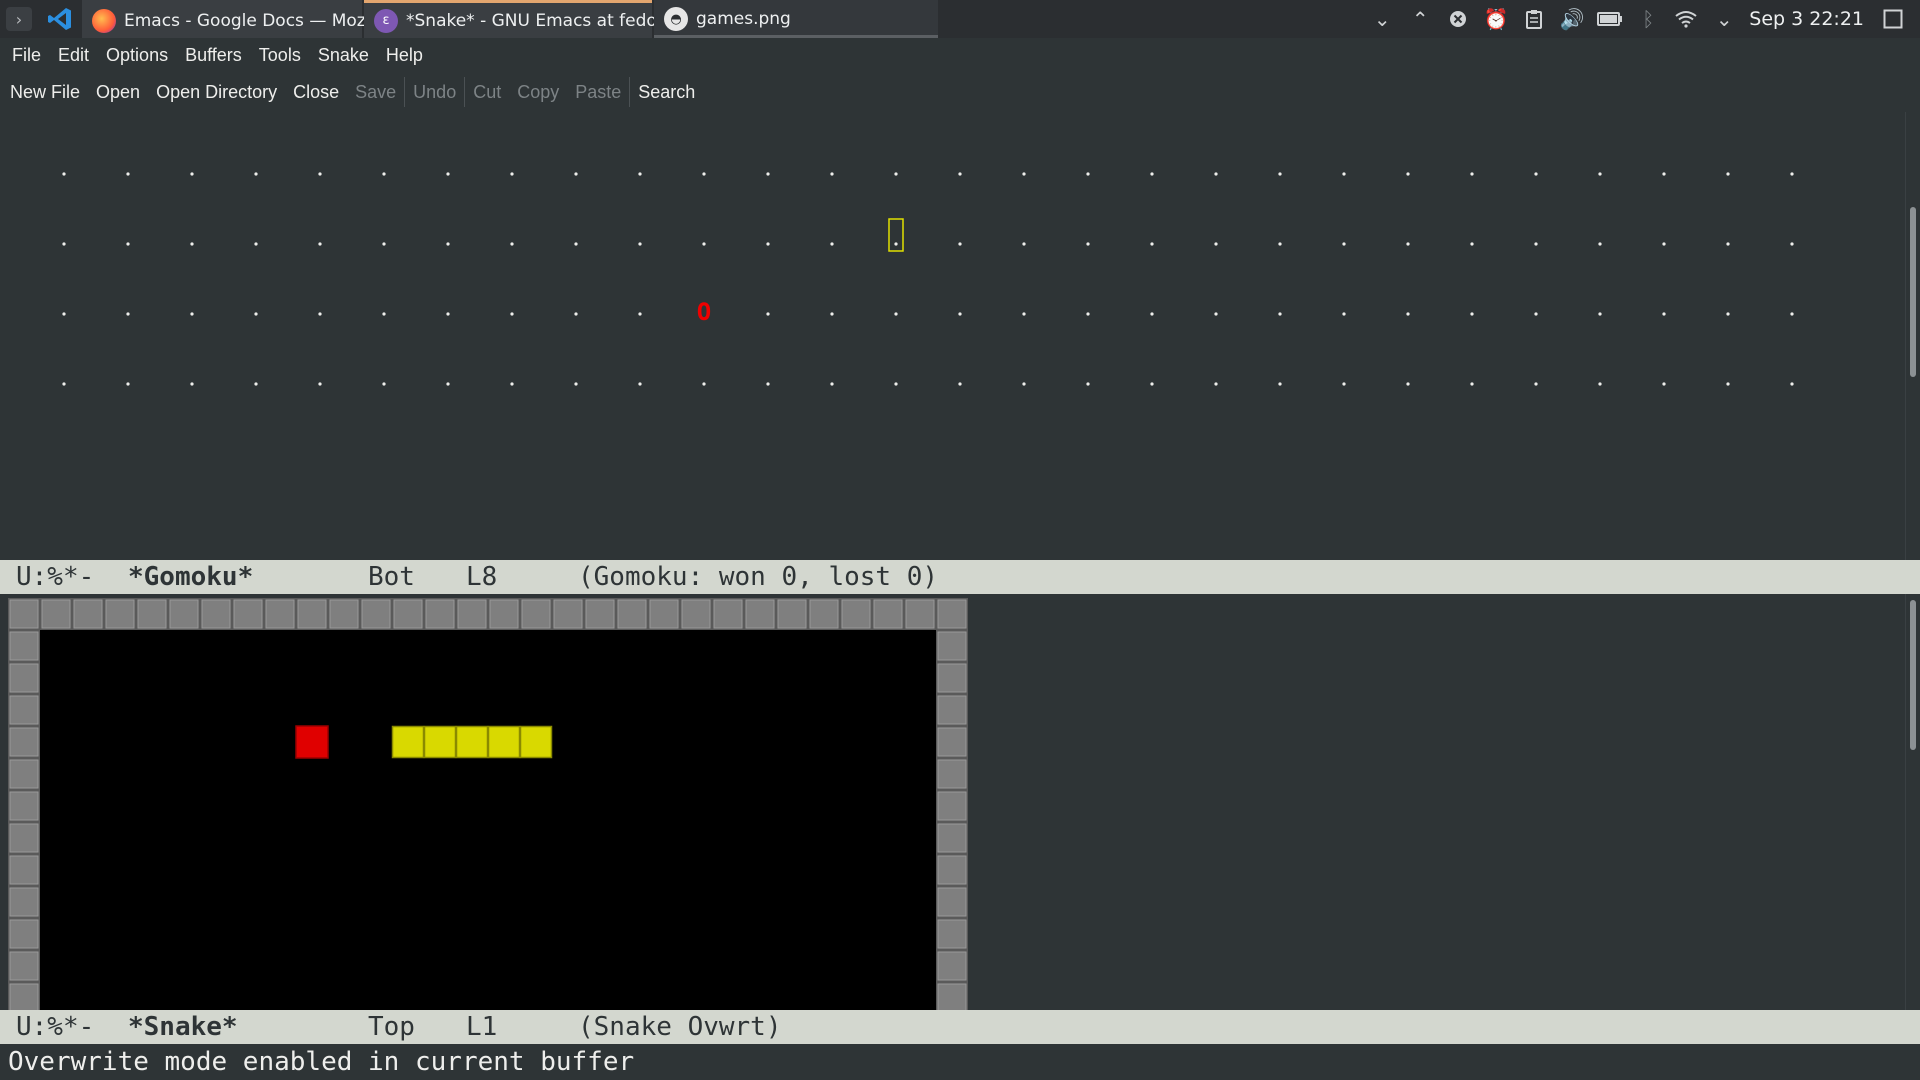 The image size is (1920, 1080). What do you see at coordinates (375, 92) in the screenshot?
I see `save-button: Save` at bounding box center [375, 92].